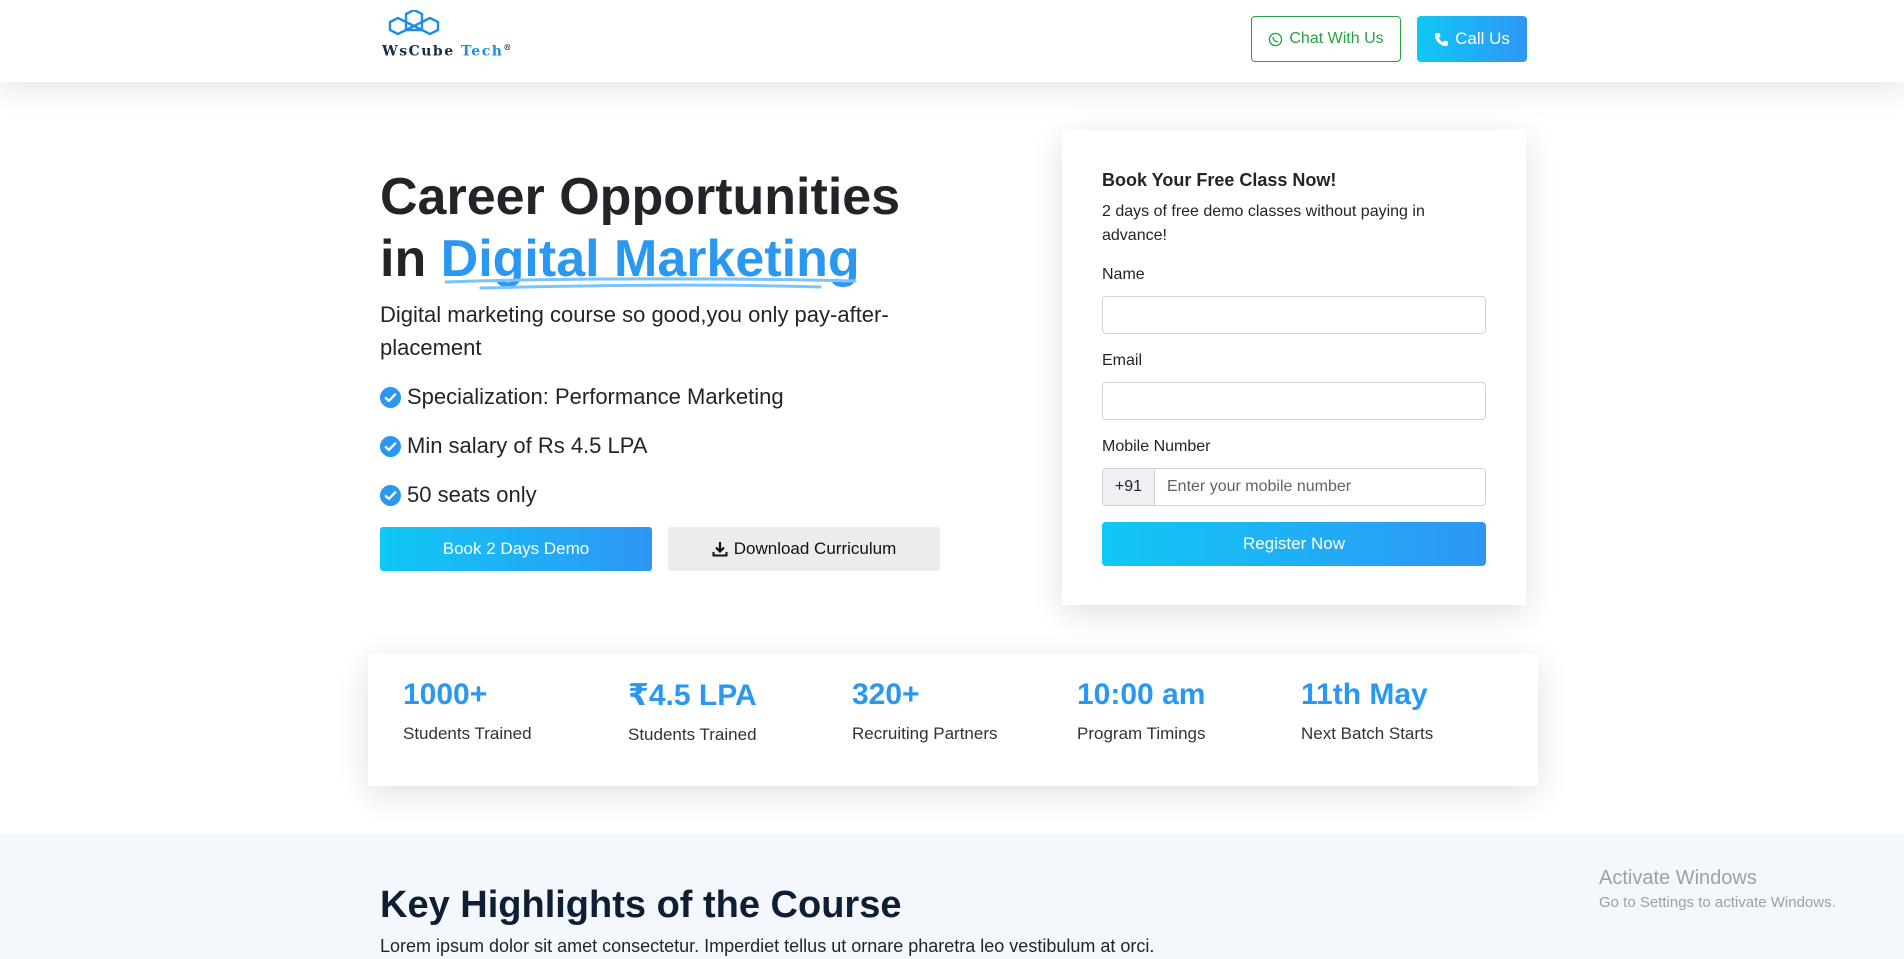  I want to click on mobile-label: Mobile Number, so click(1156, 446).